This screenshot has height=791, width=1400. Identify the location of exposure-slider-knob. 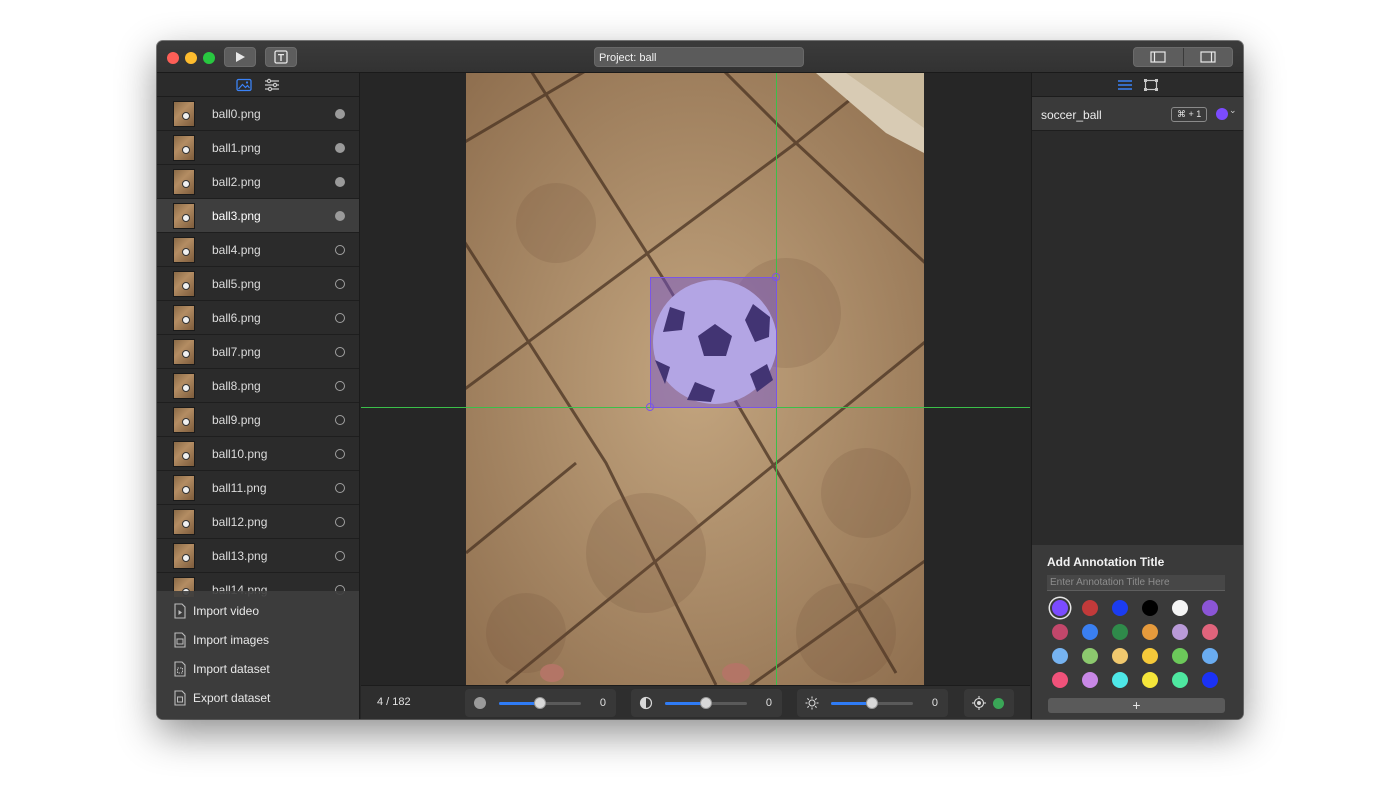
(540, 703).